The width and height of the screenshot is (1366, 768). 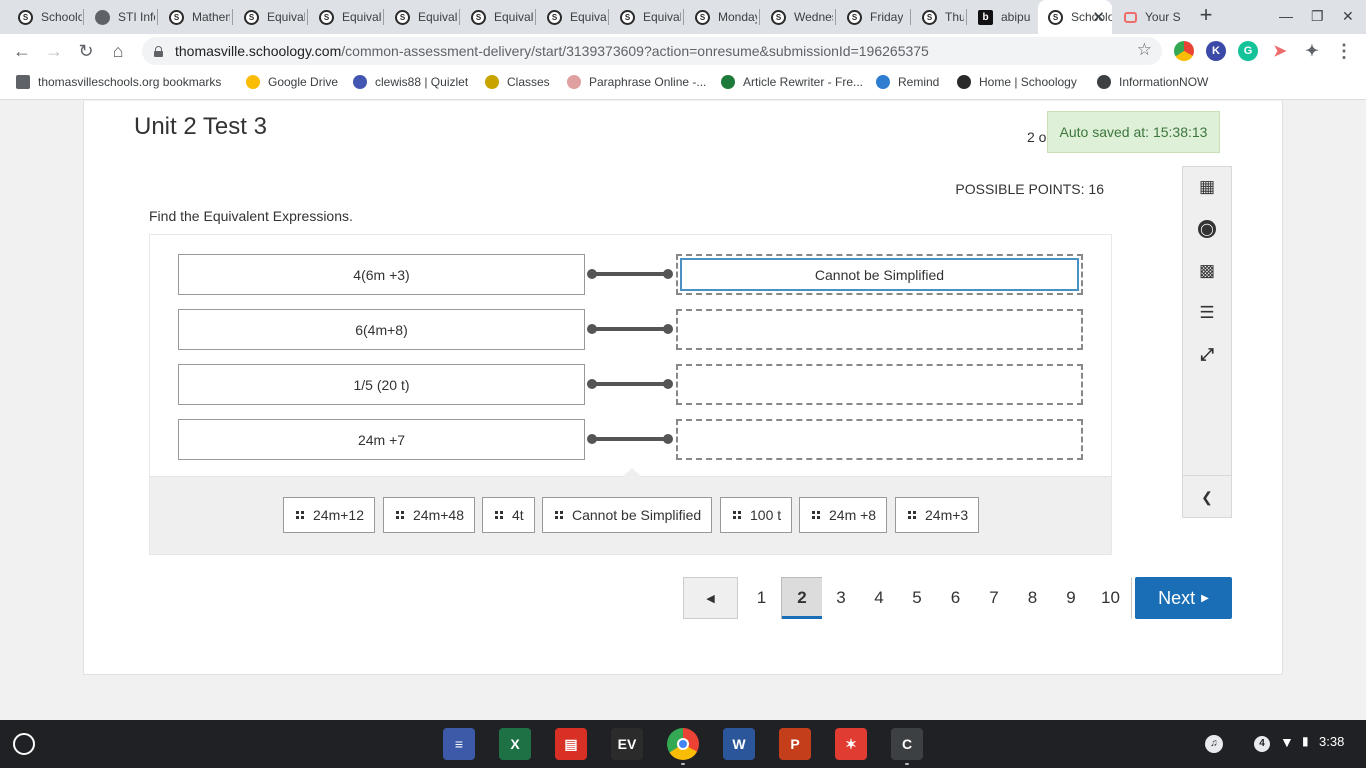 What do you see at coordinates (1207, 229) in the screenshot?
I see `accessibility-icon: ◯` at bounding box center [1207, 229].